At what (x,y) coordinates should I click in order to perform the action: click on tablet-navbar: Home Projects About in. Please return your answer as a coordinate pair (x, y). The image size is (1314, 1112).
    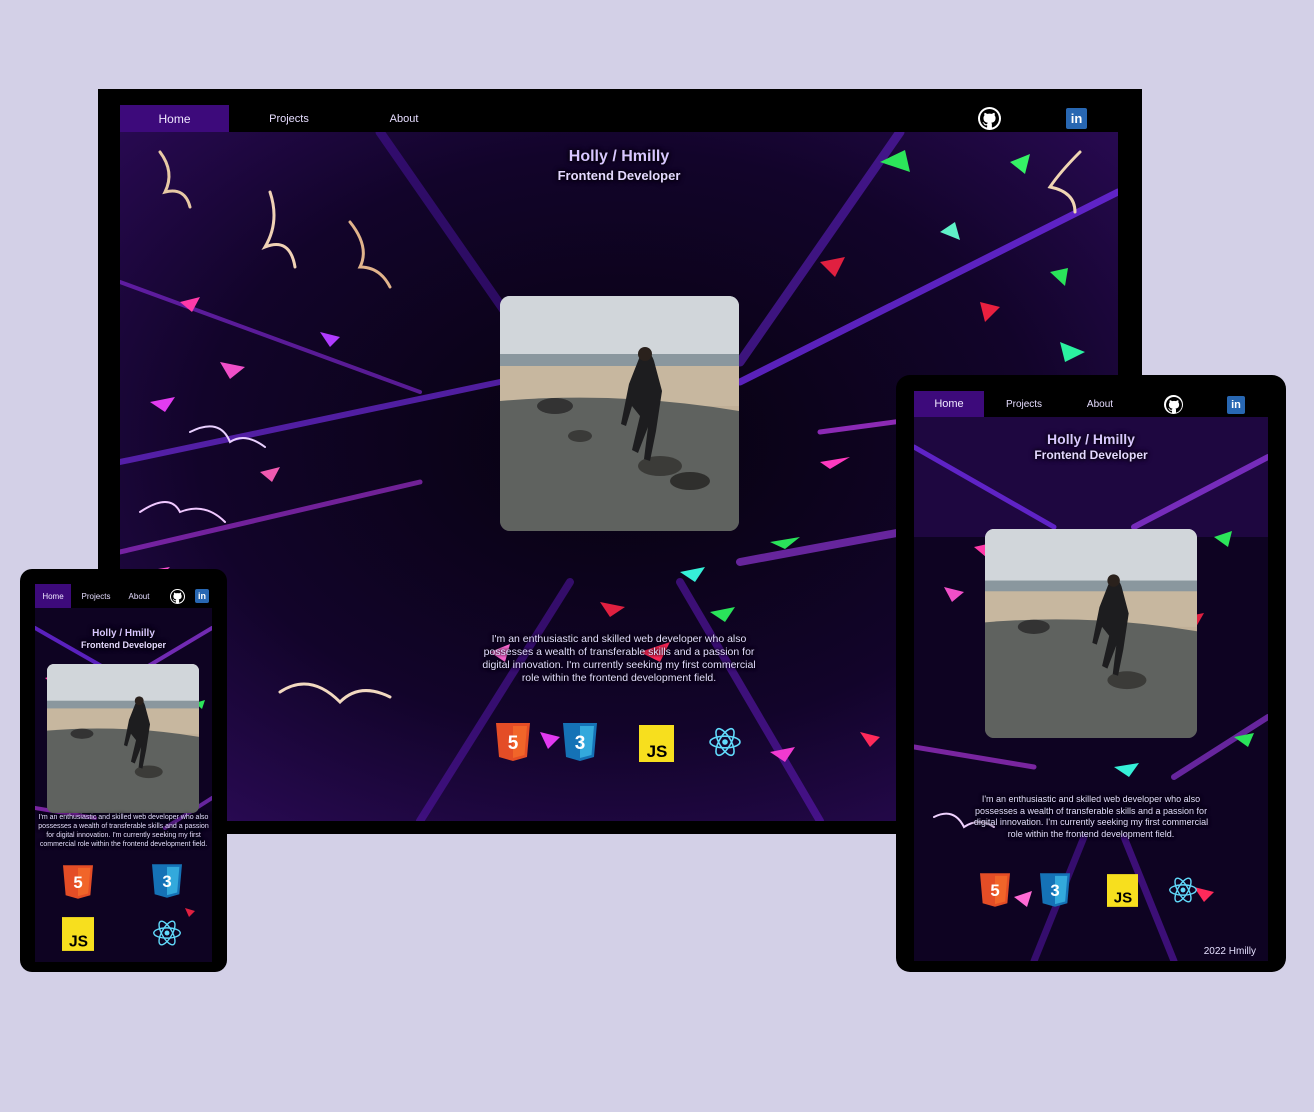
    Looking at the image, I should click on (1091, 404).